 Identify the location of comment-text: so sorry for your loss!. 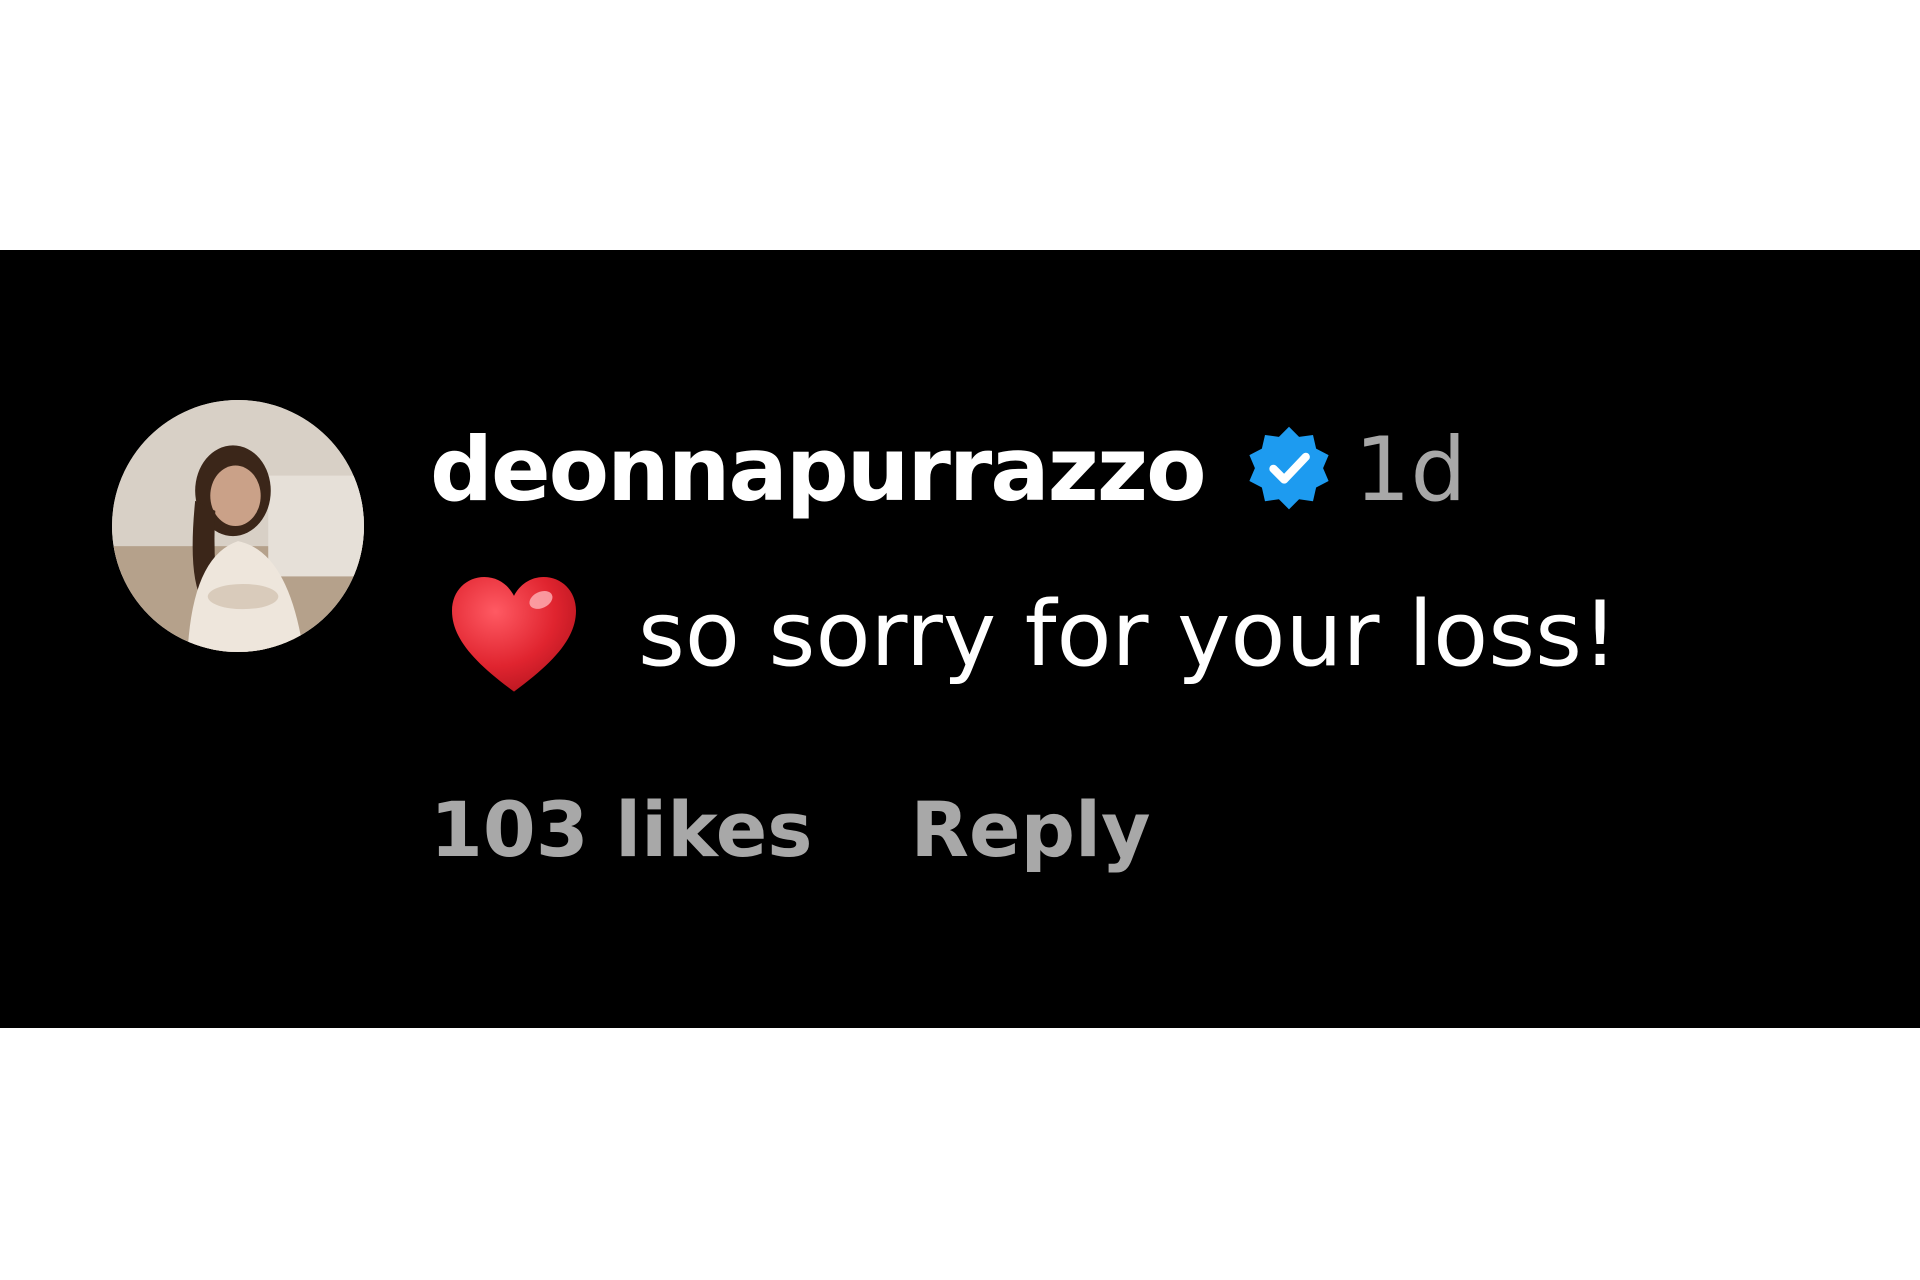
(1128, 634).